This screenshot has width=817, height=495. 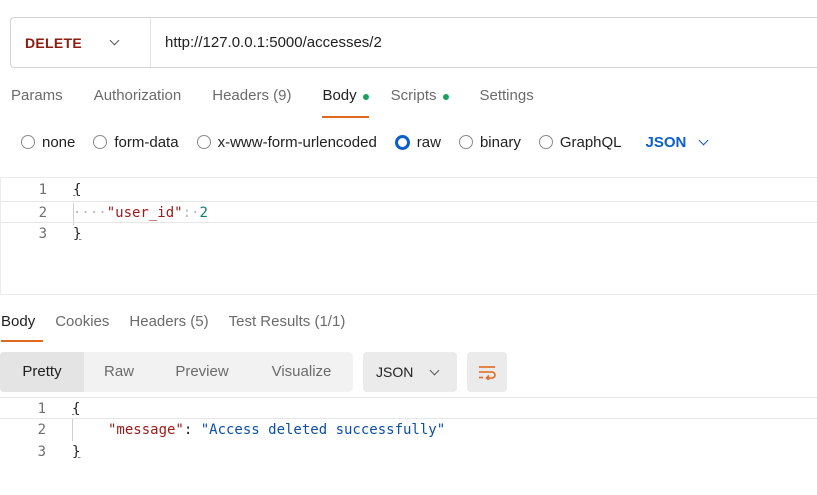 I want to click on response-tab-test-results: Test Results (1/1), so click(x=287, y=327).